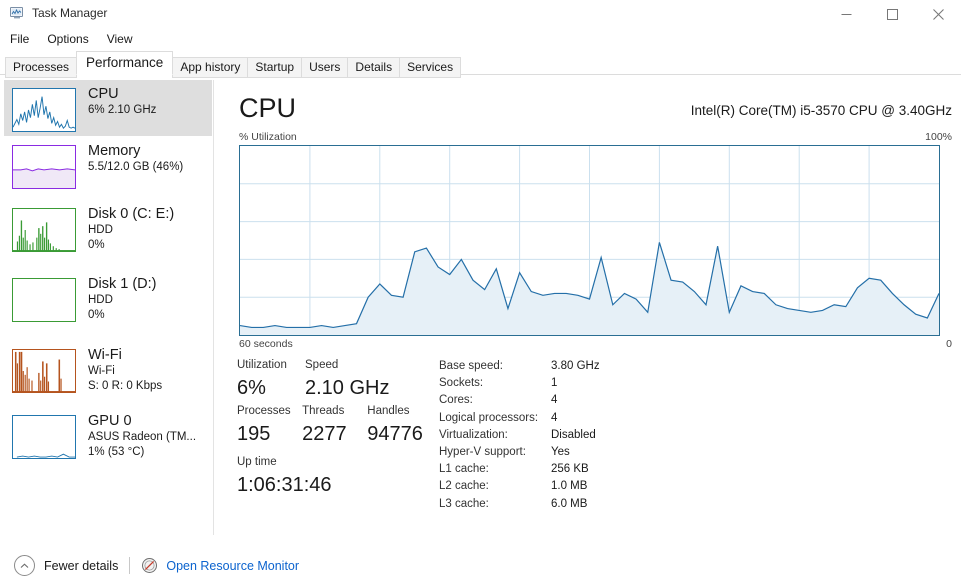 This screenshot has height=586, width=961. What do you see at coordinates (122, 284) in the screenshot?
I see `sidebar-item-label: Disk 1 (D:)` at bounding box center [122, 284].